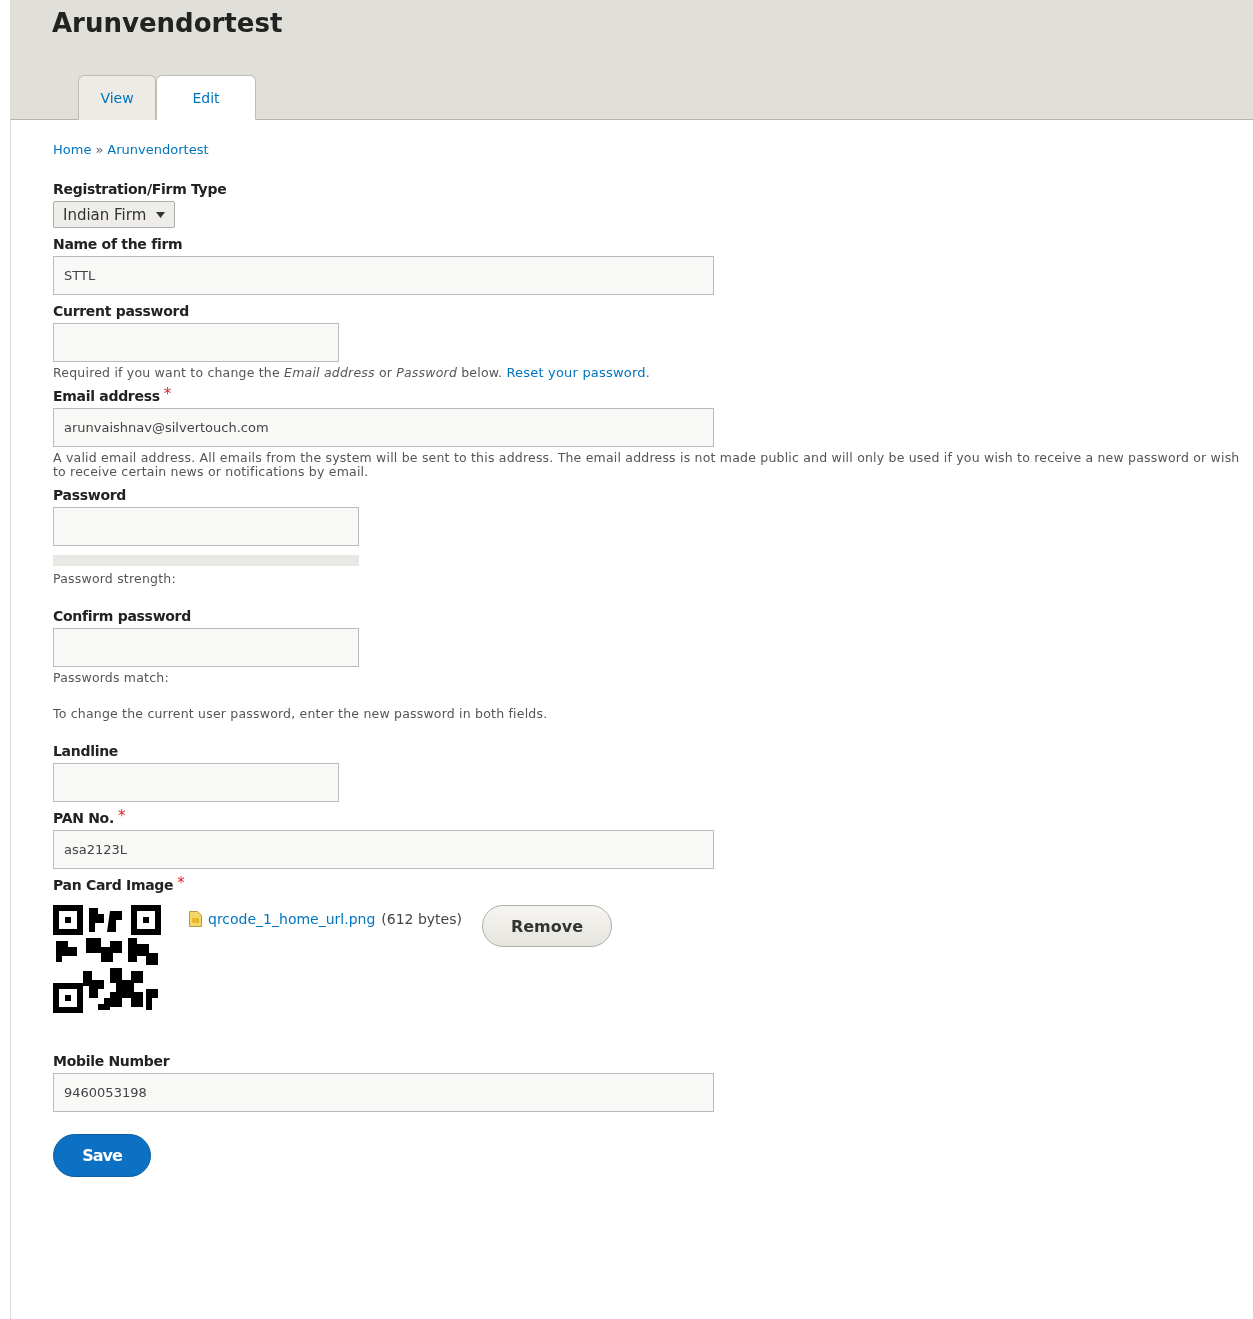 This screenshot has width=1253, height=1319. What do you see at coordinates (118, 244) in the screenshot?
I see `field-label: Name of the firm` at bounding box center [118, 244].